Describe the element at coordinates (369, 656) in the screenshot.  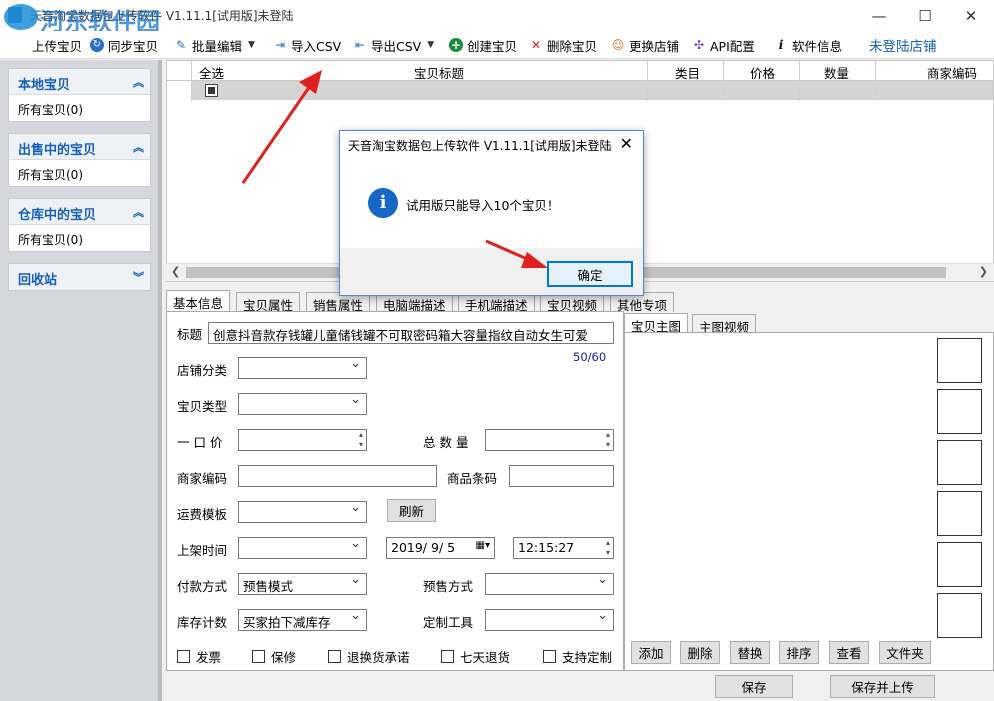
I see `return-promise-checkbox: 退换货承诺` at that location.